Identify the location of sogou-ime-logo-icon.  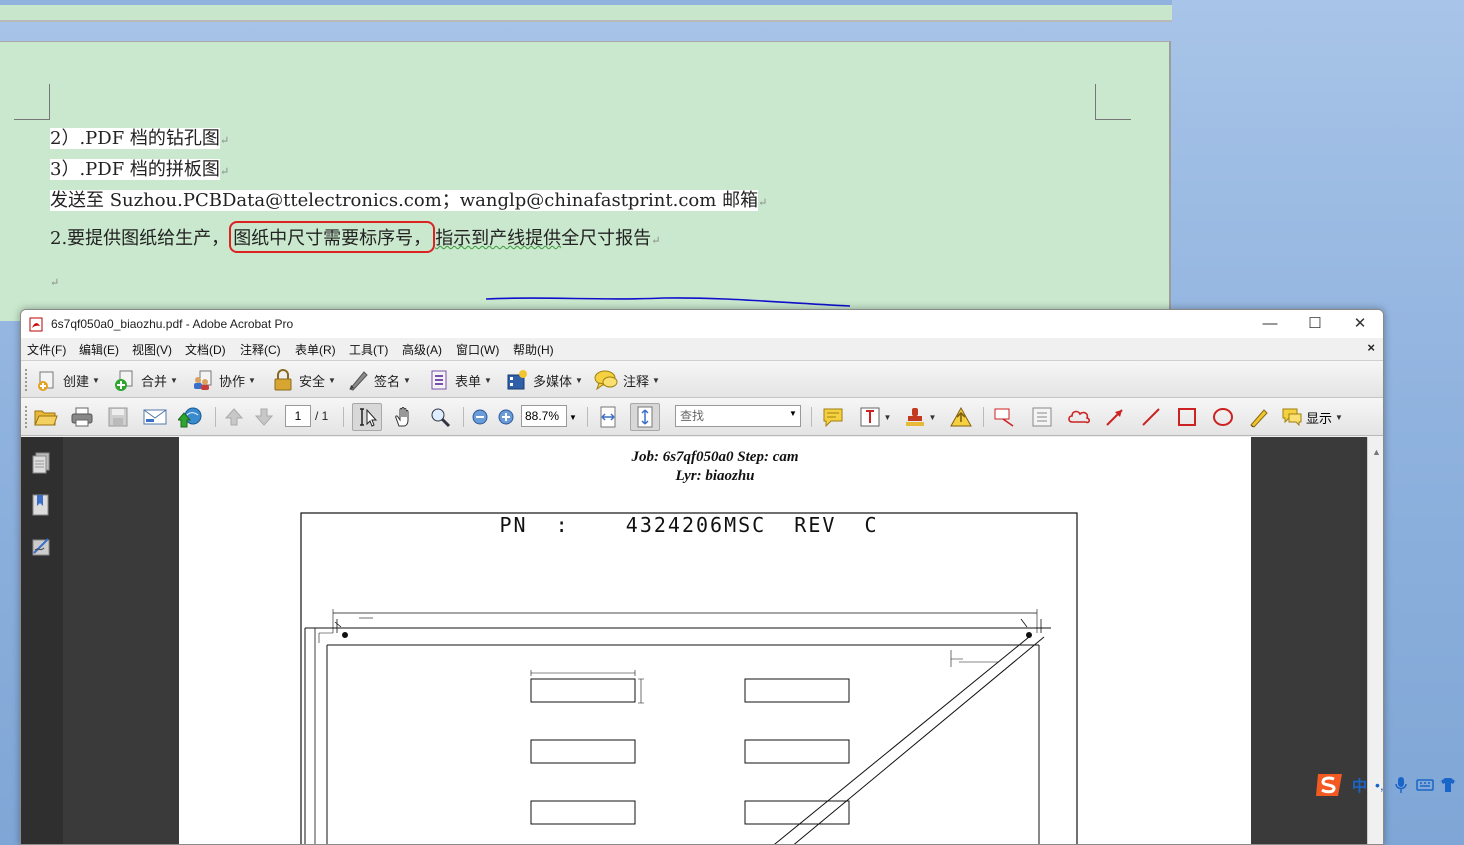
(1330, 785).